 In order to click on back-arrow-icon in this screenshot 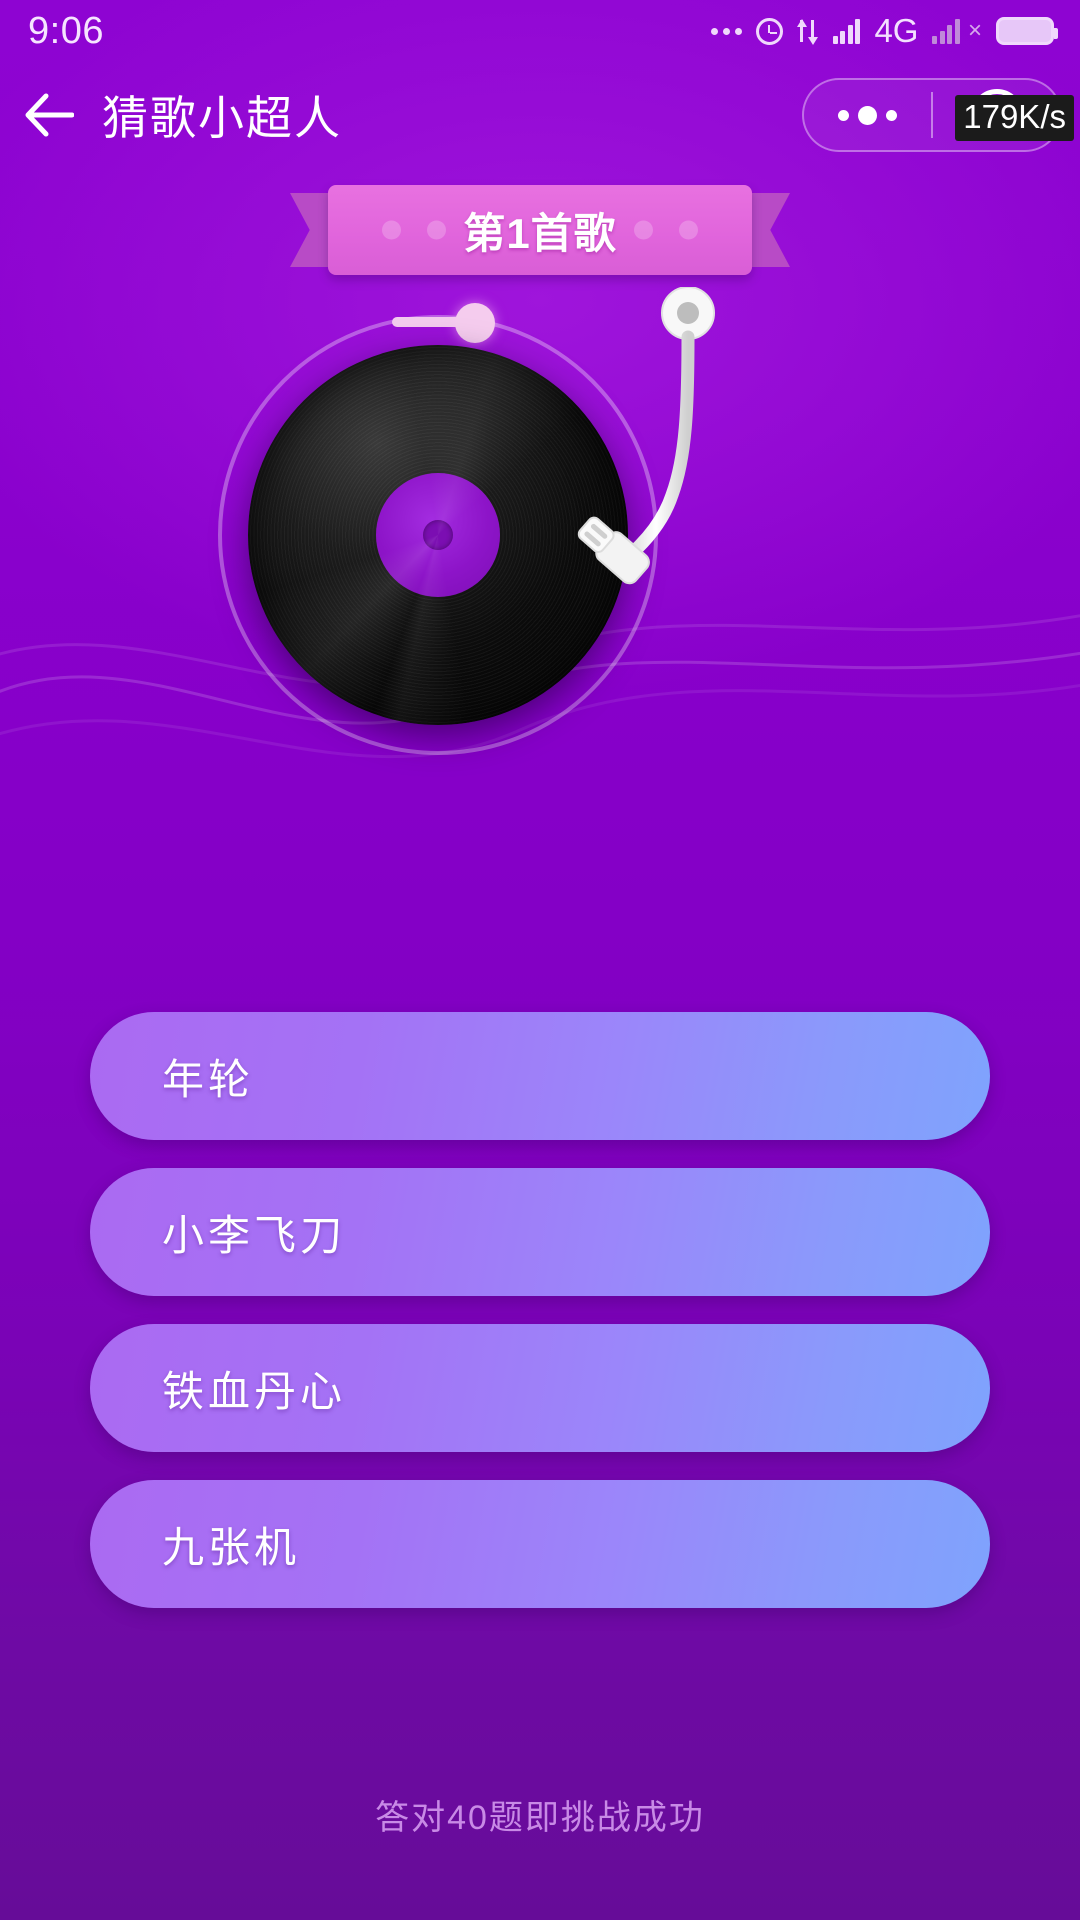, I will do `click(49, 114)`.